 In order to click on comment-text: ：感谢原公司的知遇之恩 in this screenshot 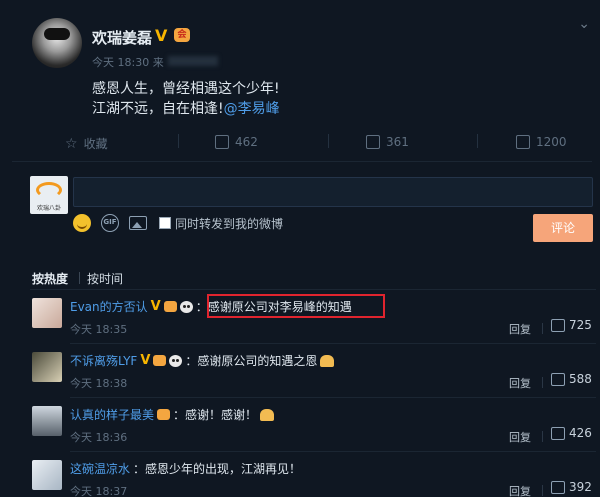, I will do `click(251, 361)`.